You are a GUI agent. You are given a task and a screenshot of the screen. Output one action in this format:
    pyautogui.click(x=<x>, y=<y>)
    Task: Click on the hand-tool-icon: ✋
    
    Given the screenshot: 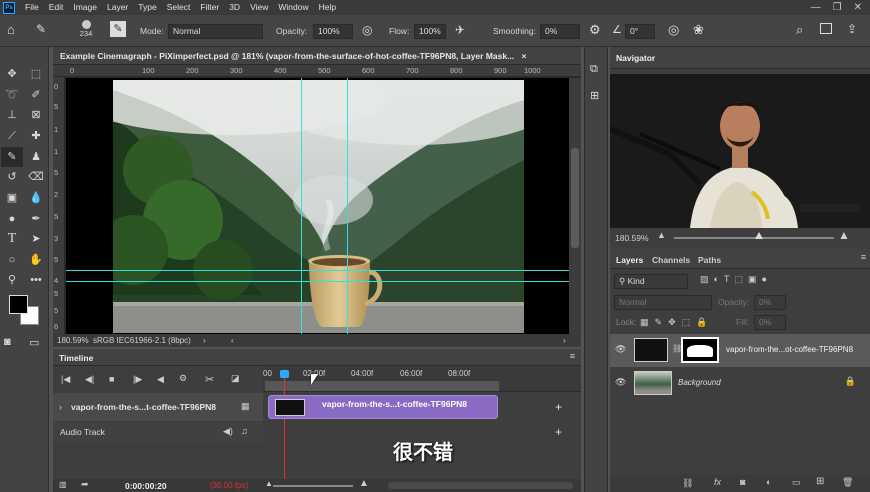 What is the action you would take?
    pyautogui.click(x=36, y=260)
    